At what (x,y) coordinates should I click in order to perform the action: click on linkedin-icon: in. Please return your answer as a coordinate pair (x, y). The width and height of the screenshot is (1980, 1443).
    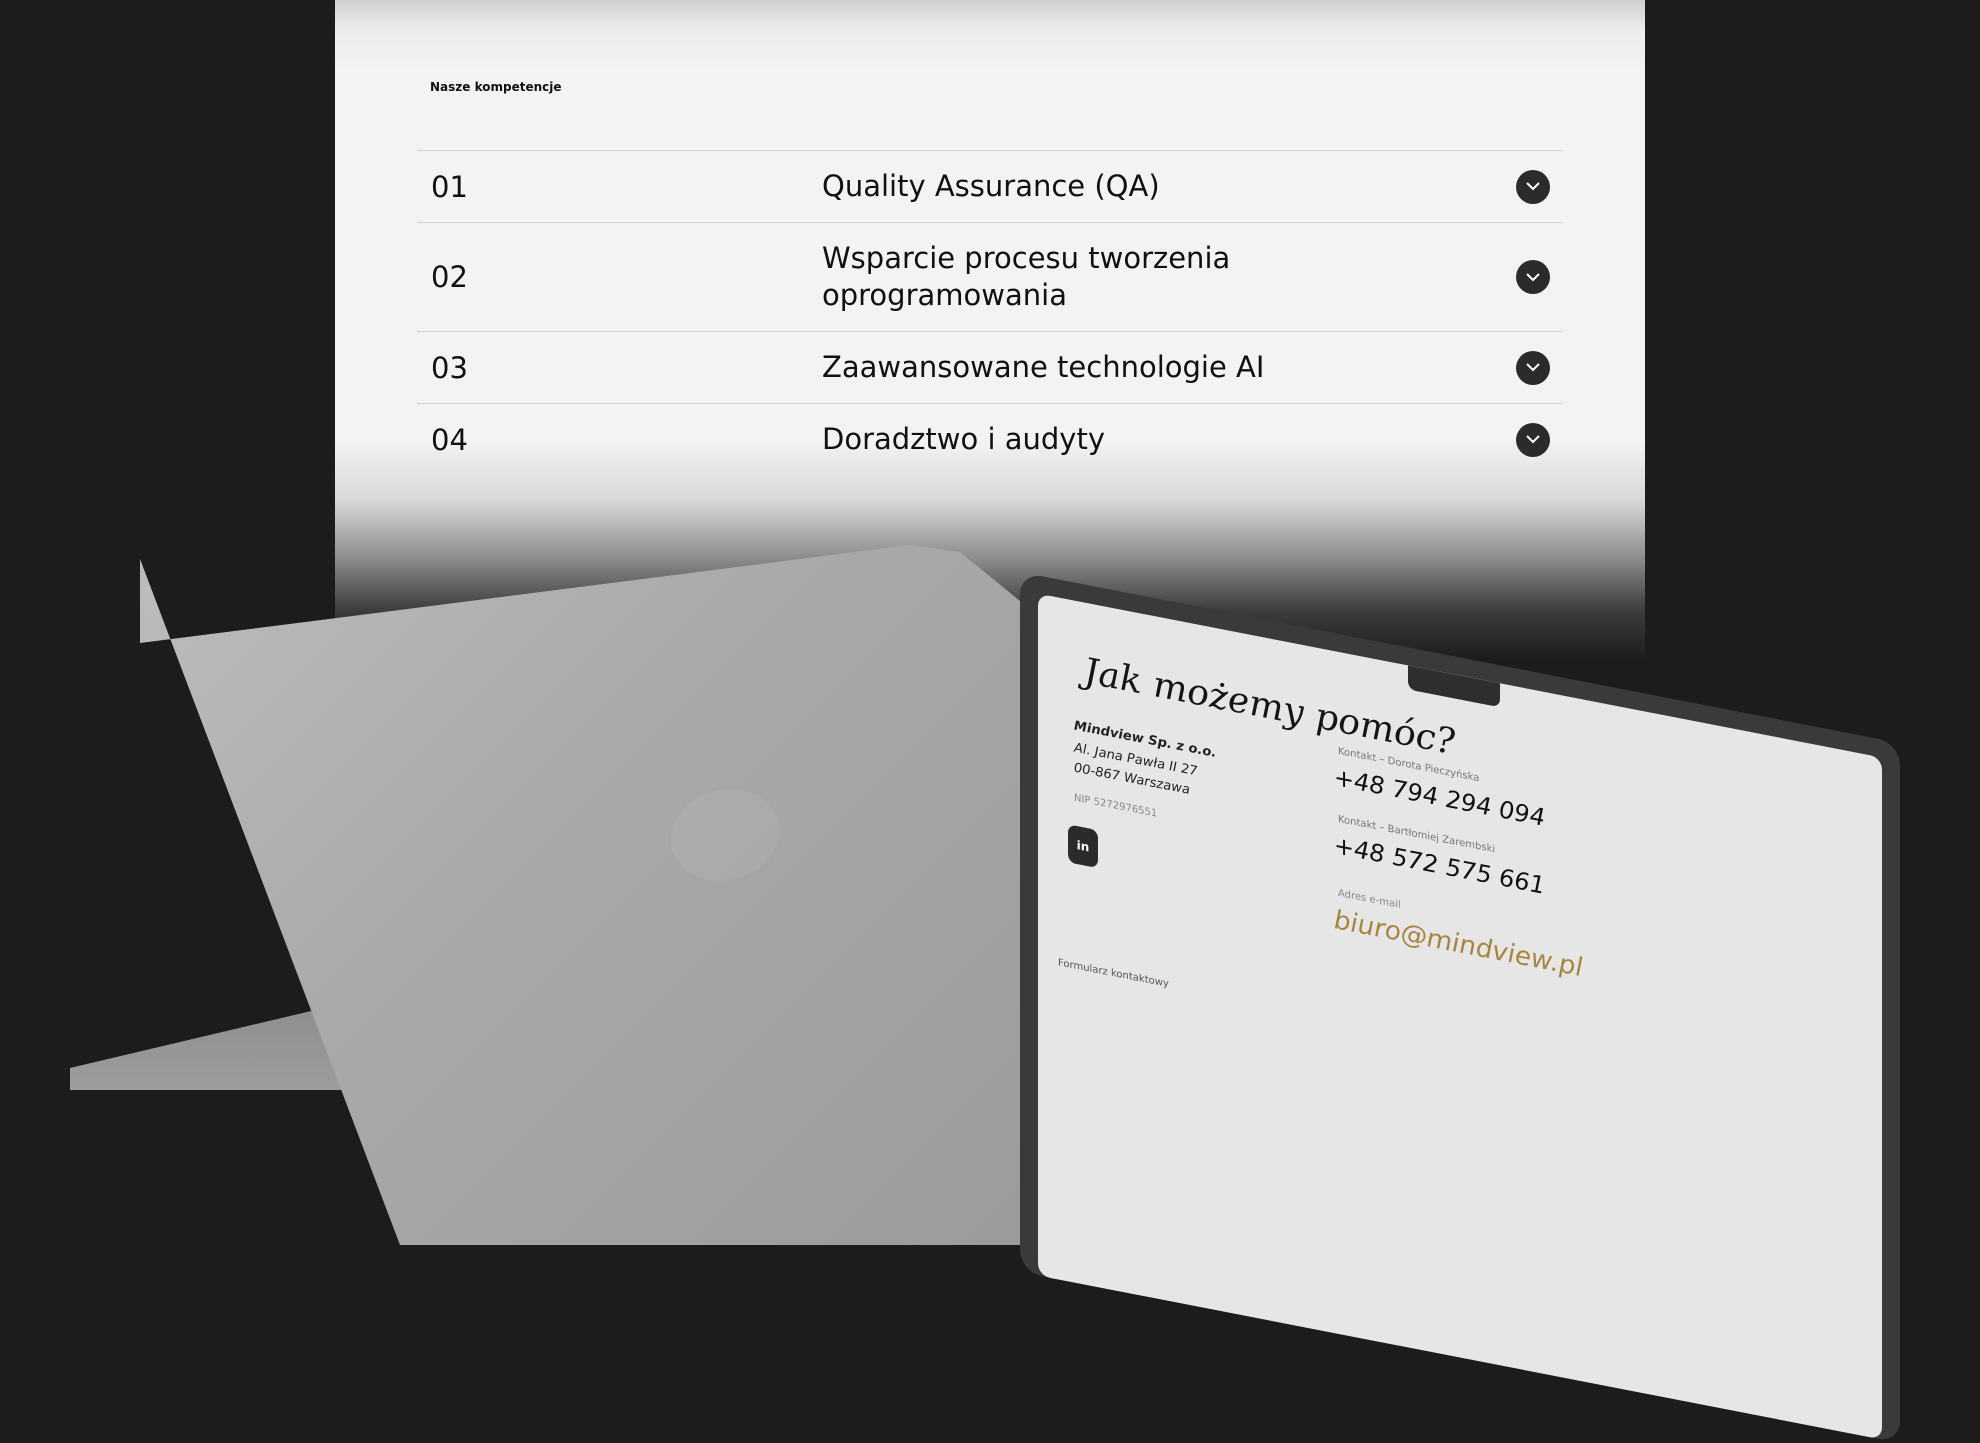
    Looking at the image, I should click on (1083, 846).